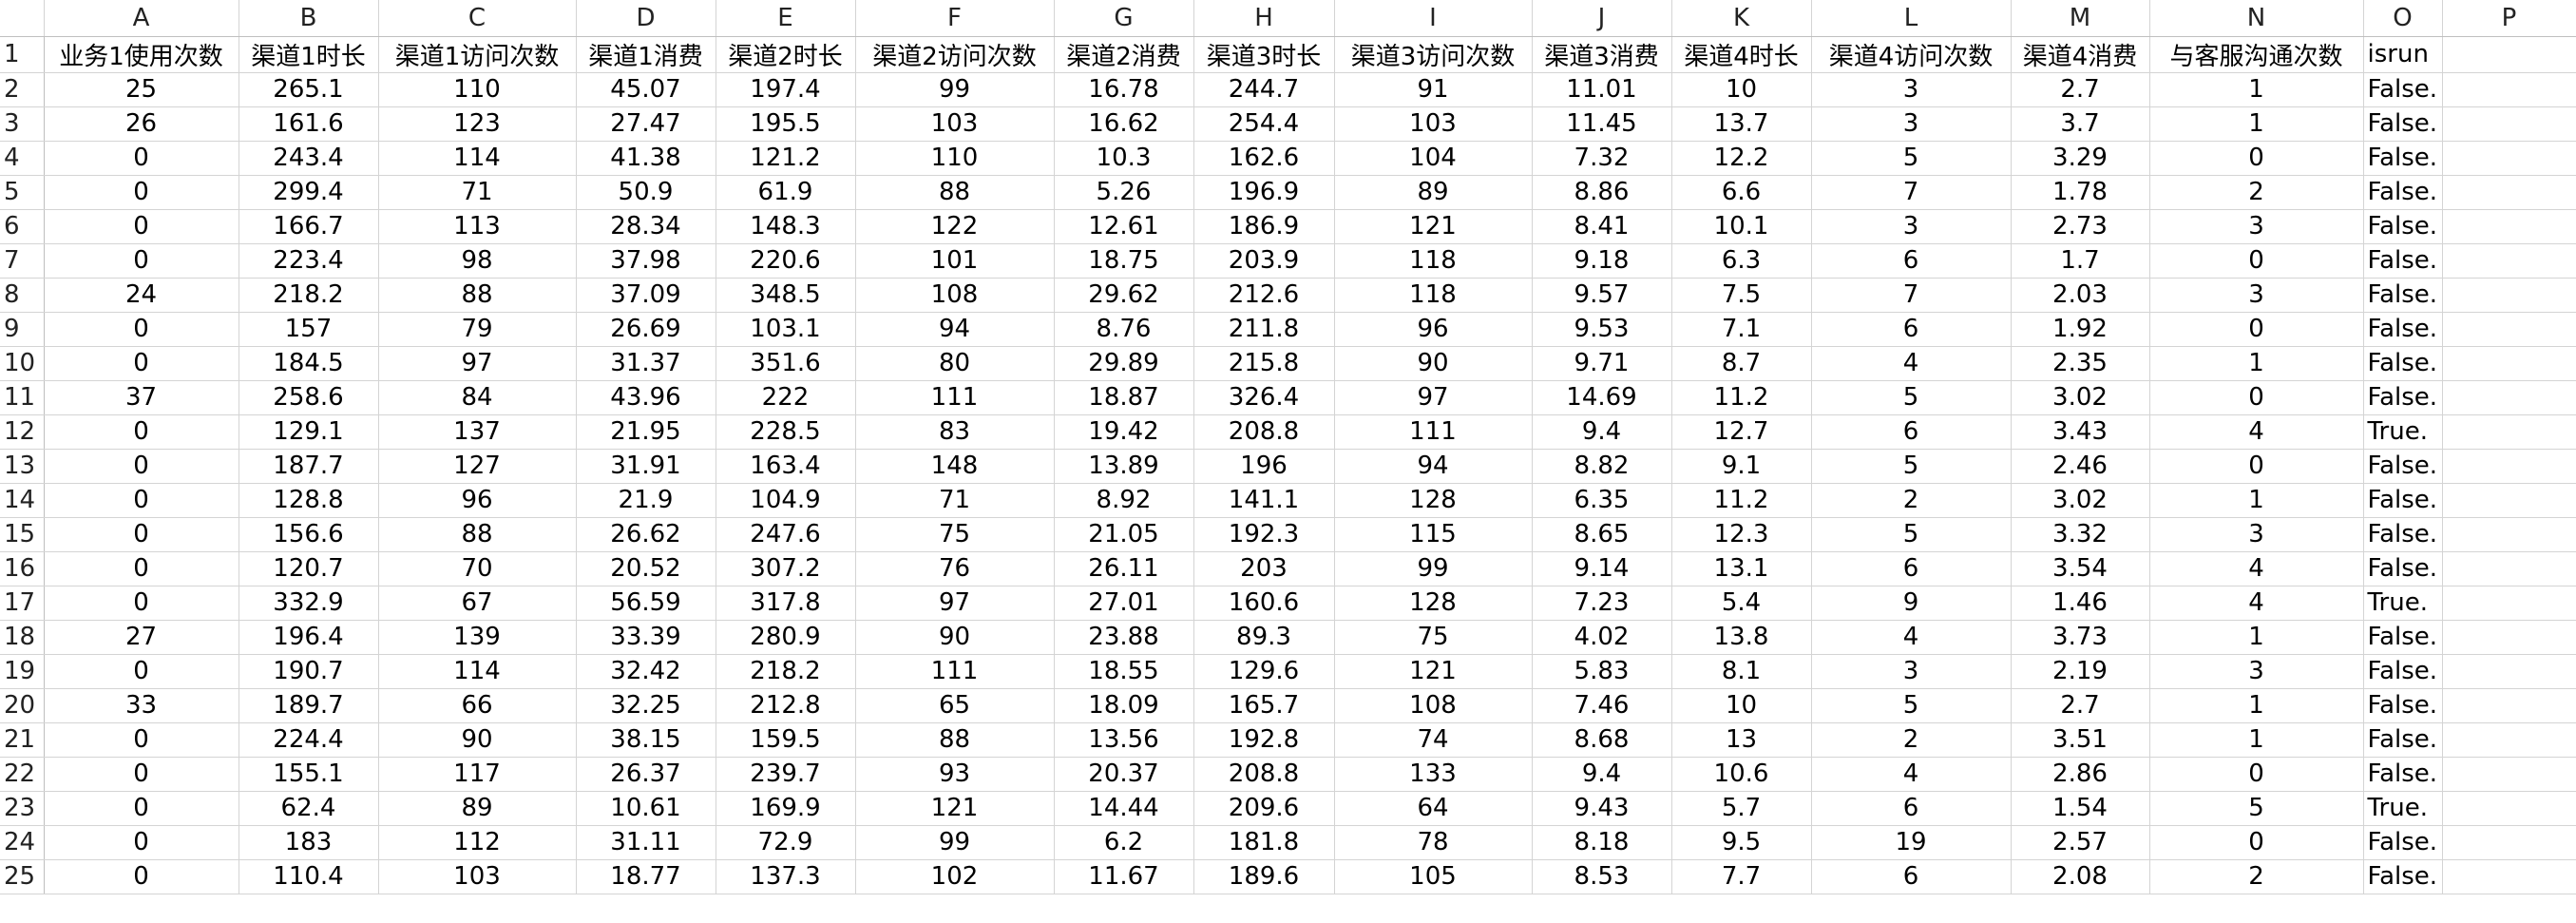 The image size is (2576, 923). I want to click on column-header: J, so click(1602, 18).